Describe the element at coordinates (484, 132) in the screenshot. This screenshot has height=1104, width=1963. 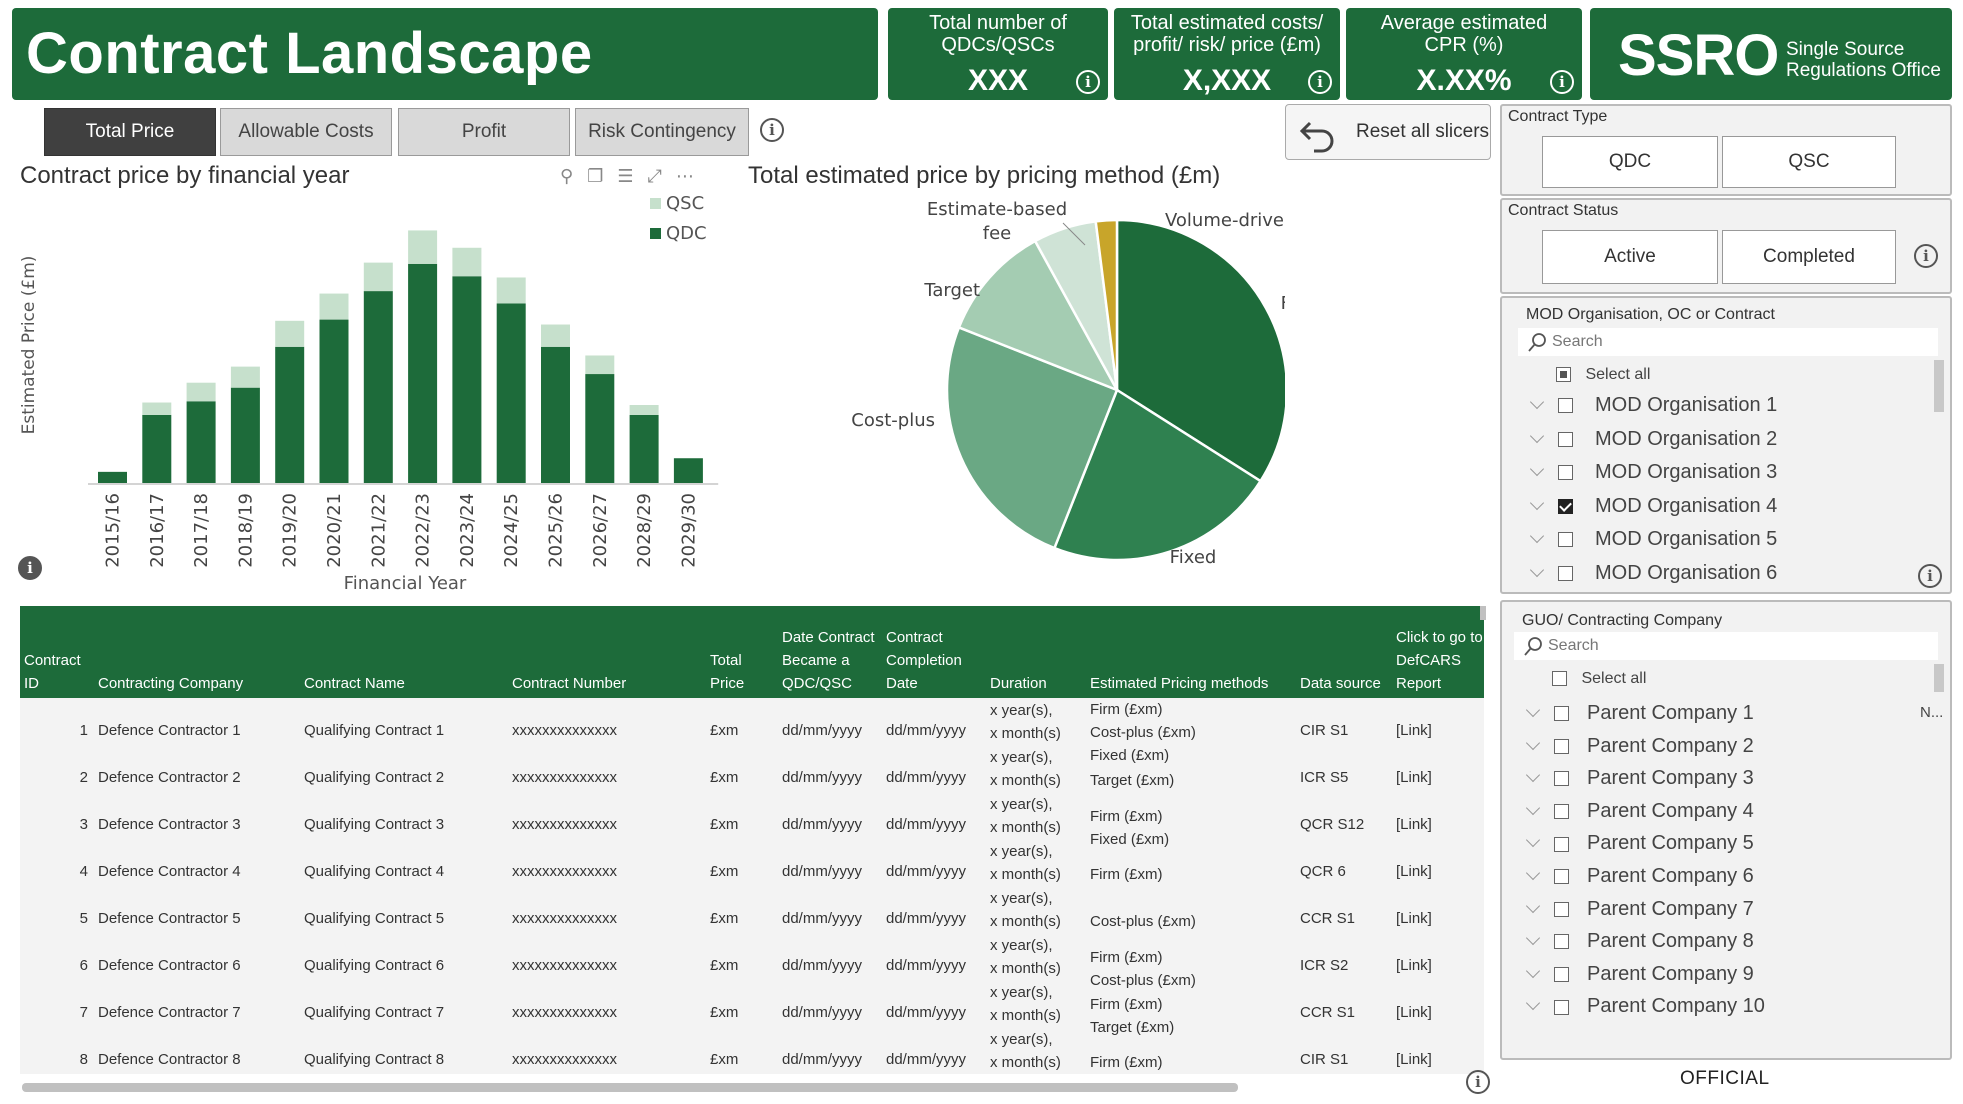
I see `tab-profit: Profit` at that location.